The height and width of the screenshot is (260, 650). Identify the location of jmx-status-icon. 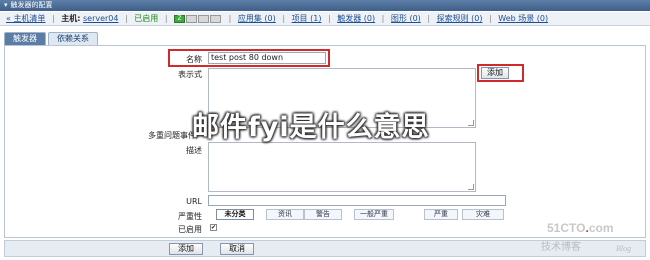
(204, 18).